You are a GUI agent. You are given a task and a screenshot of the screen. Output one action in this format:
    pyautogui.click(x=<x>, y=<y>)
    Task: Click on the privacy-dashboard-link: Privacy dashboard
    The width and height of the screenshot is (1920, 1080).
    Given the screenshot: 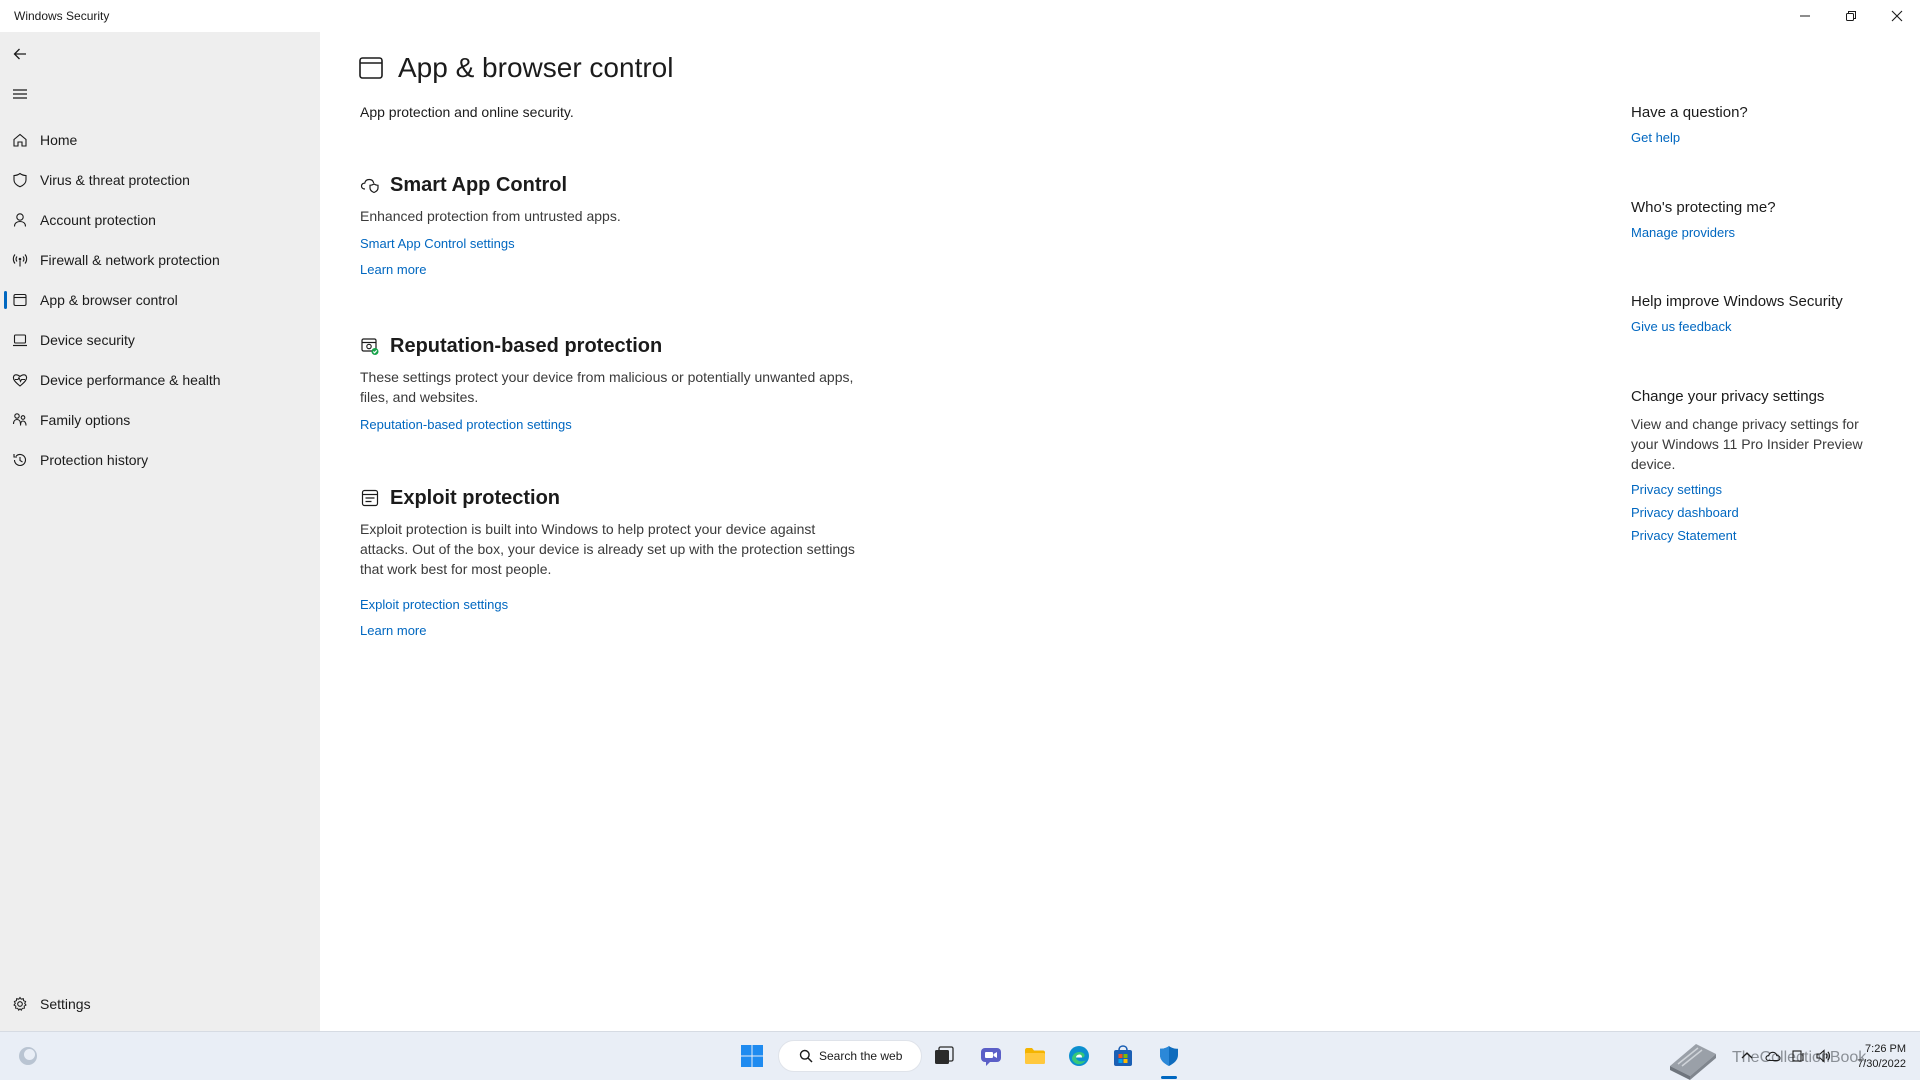 What is the action you would take?
    pyautogui.click(x=1685, y=512)
    